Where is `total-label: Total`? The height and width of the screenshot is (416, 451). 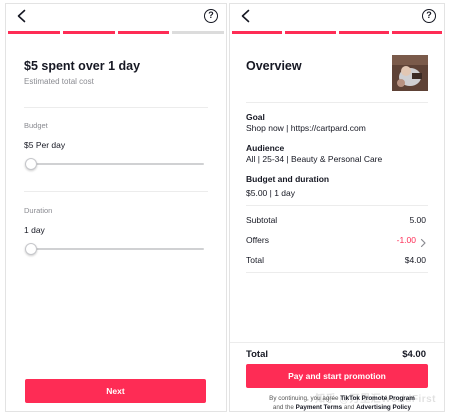 total-label: Total is located at coordinates (255, 260).